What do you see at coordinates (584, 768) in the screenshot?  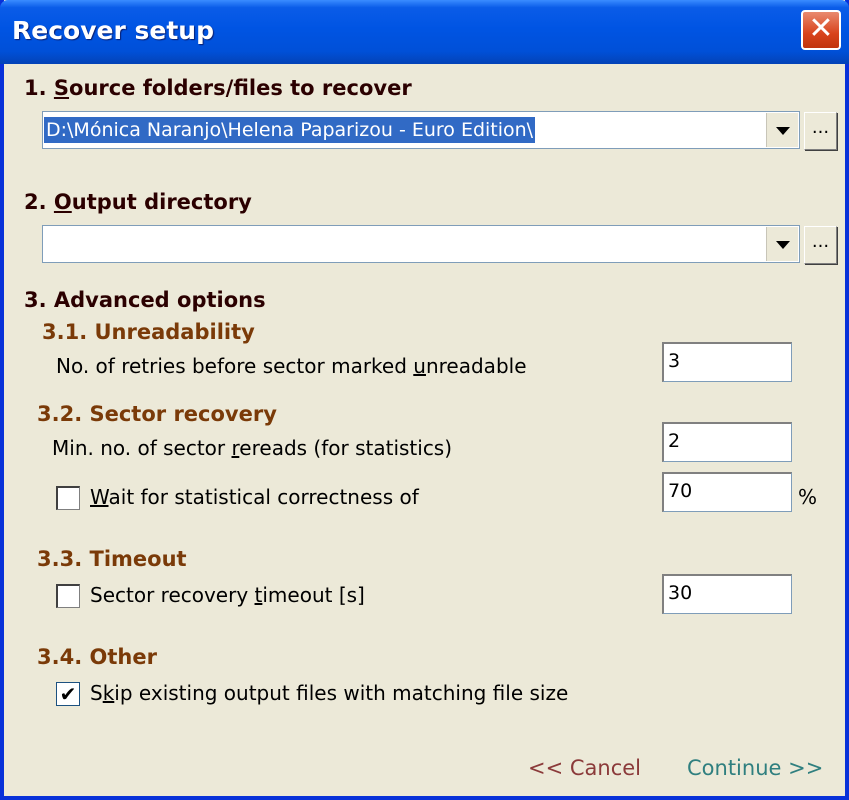 I see `cancel-button: << Cancel` at bounding box center [584, 768].